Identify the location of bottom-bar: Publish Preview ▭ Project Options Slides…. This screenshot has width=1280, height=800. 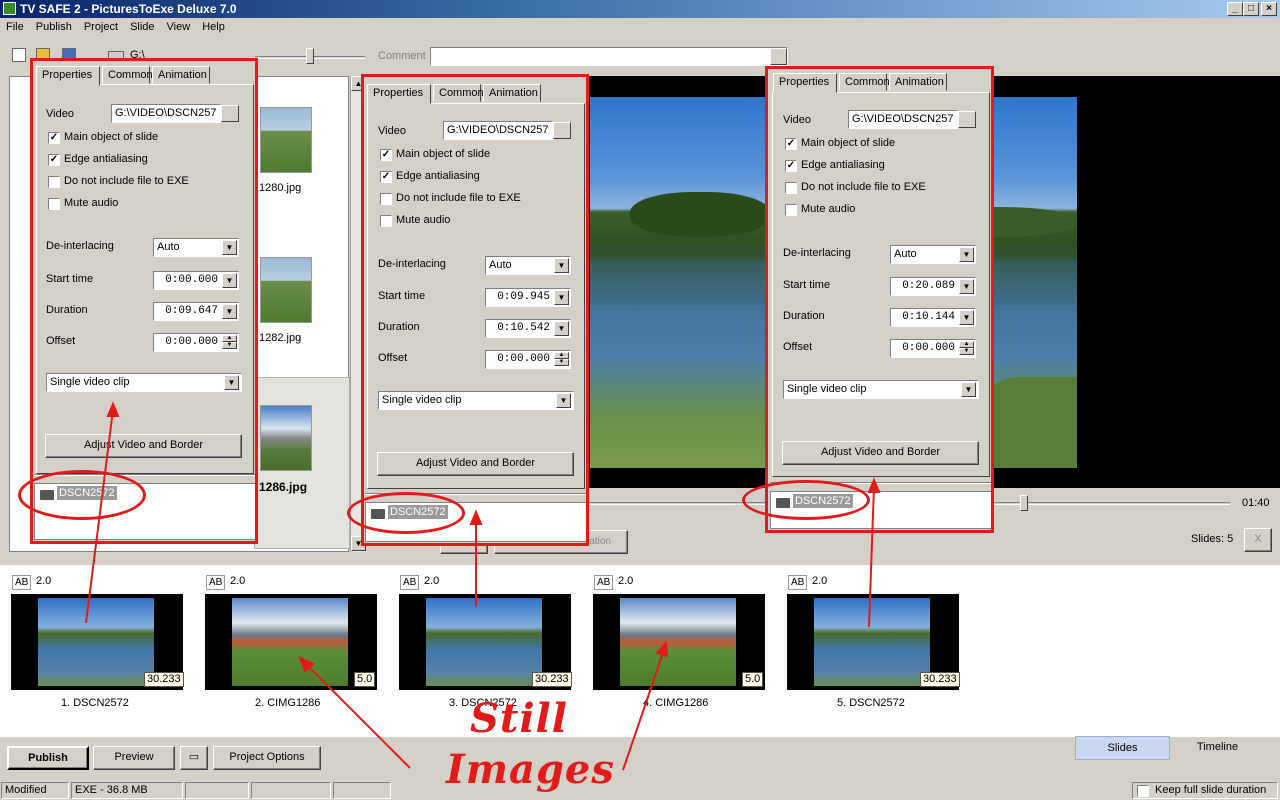
(640, 758).